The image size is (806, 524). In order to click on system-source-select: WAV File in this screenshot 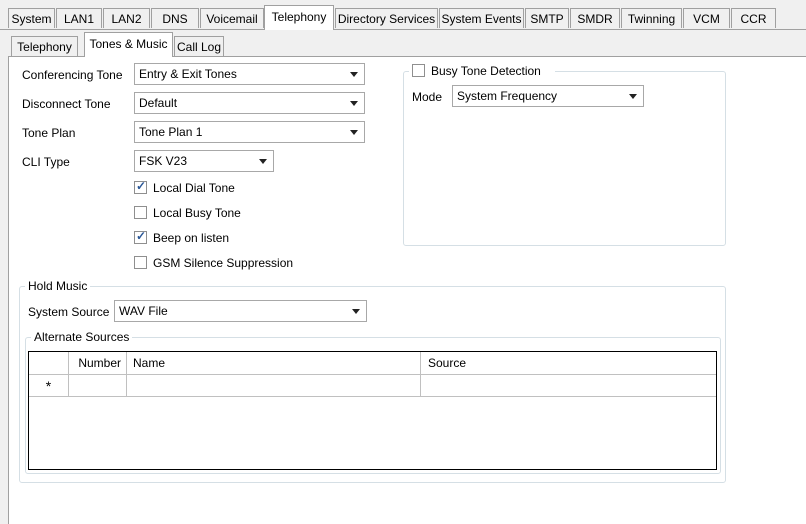, I will do `click(240, 311)`.